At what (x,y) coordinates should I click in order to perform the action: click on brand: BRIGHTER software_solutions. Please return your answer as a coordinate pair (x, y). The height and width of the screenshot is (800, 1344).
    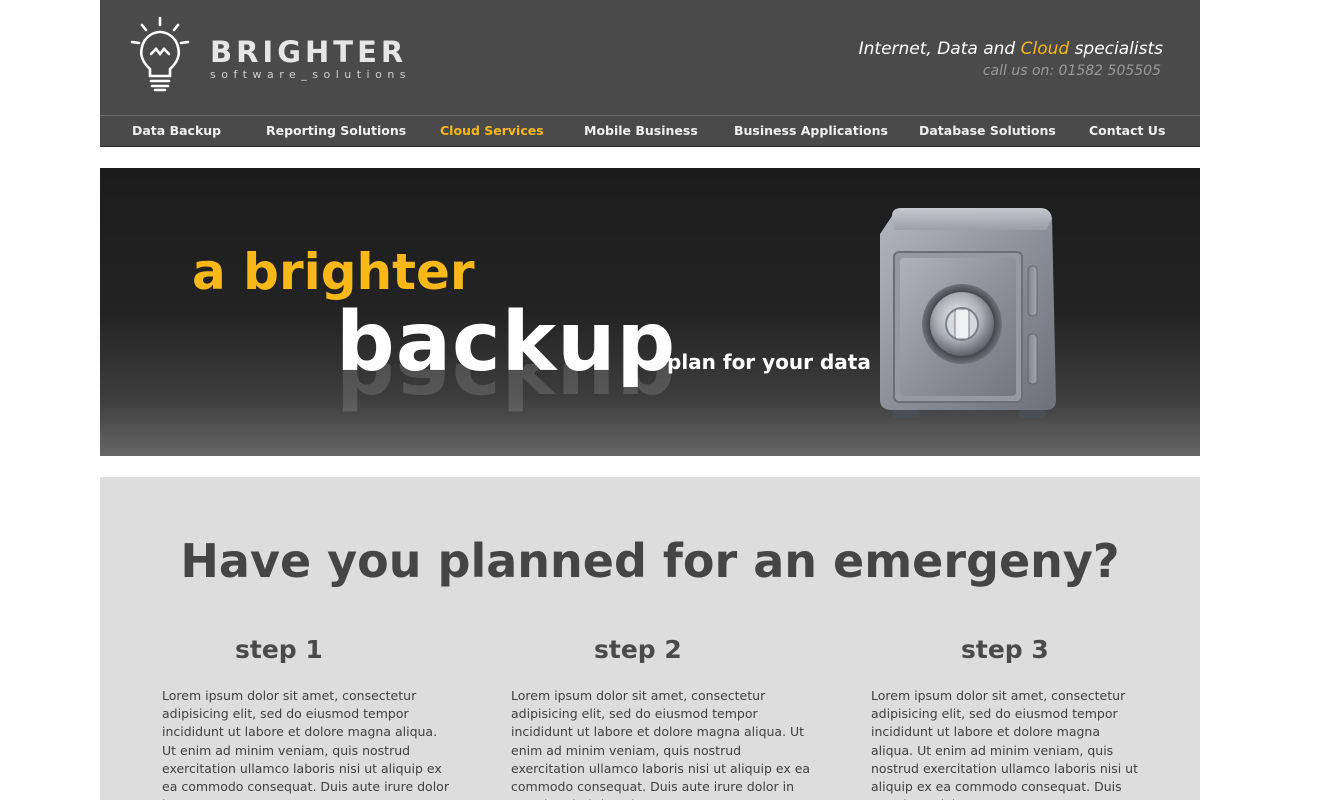
    Looking at the image, I should click on (310, 59).